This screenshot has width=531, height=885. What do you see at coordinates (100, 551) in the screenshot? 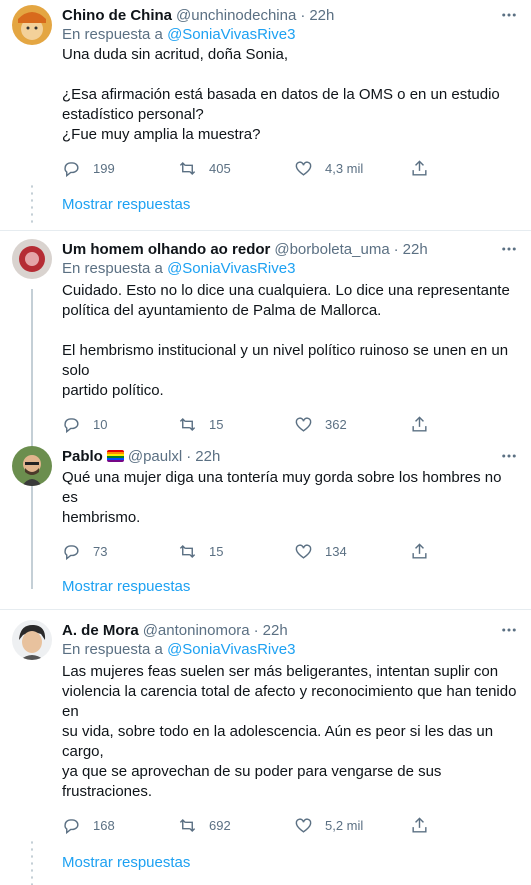
I see `reply-count: 73` at bounding box center [100, 551].